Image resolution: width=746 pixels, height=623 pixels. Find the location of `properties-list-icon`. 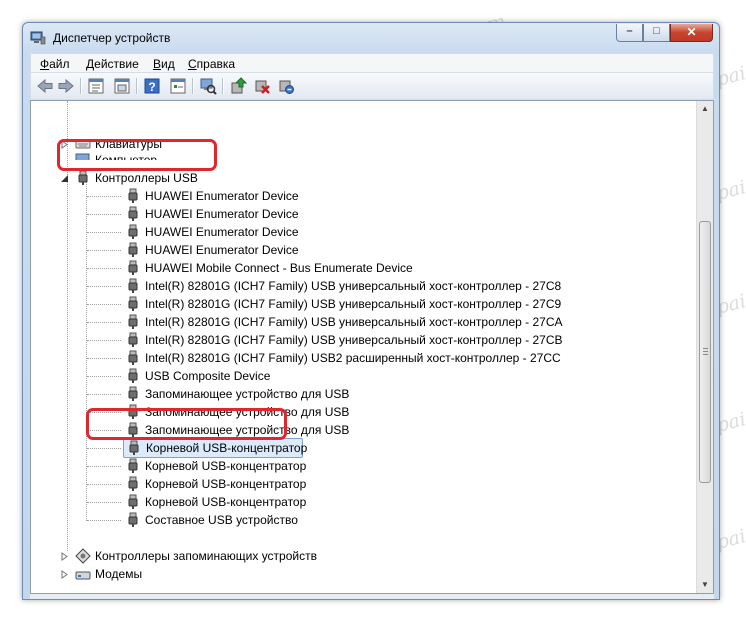

properties-list-icon is located at coordinates (96, 86).